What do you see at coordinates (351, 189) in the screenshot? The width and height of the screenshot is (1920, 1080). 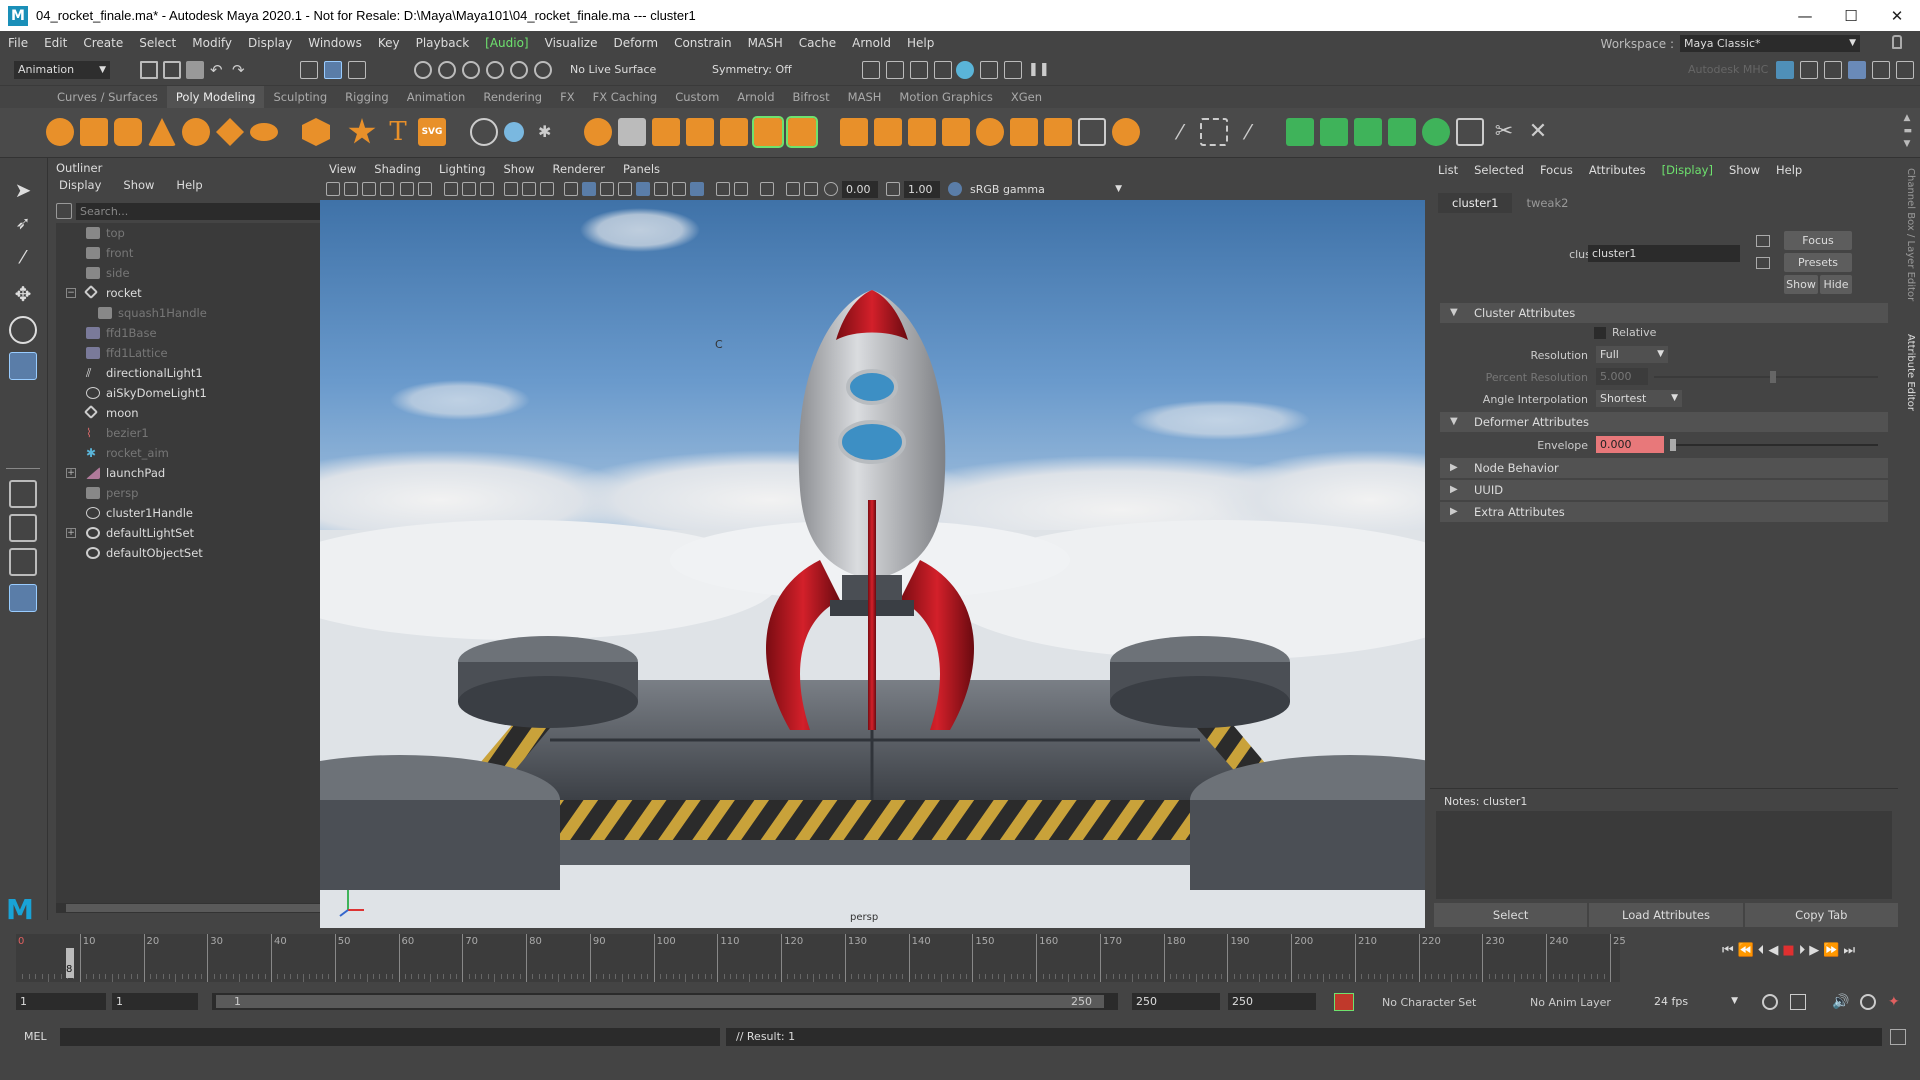 I see `camera-attributes-icon` at bounding box center [351, 189].